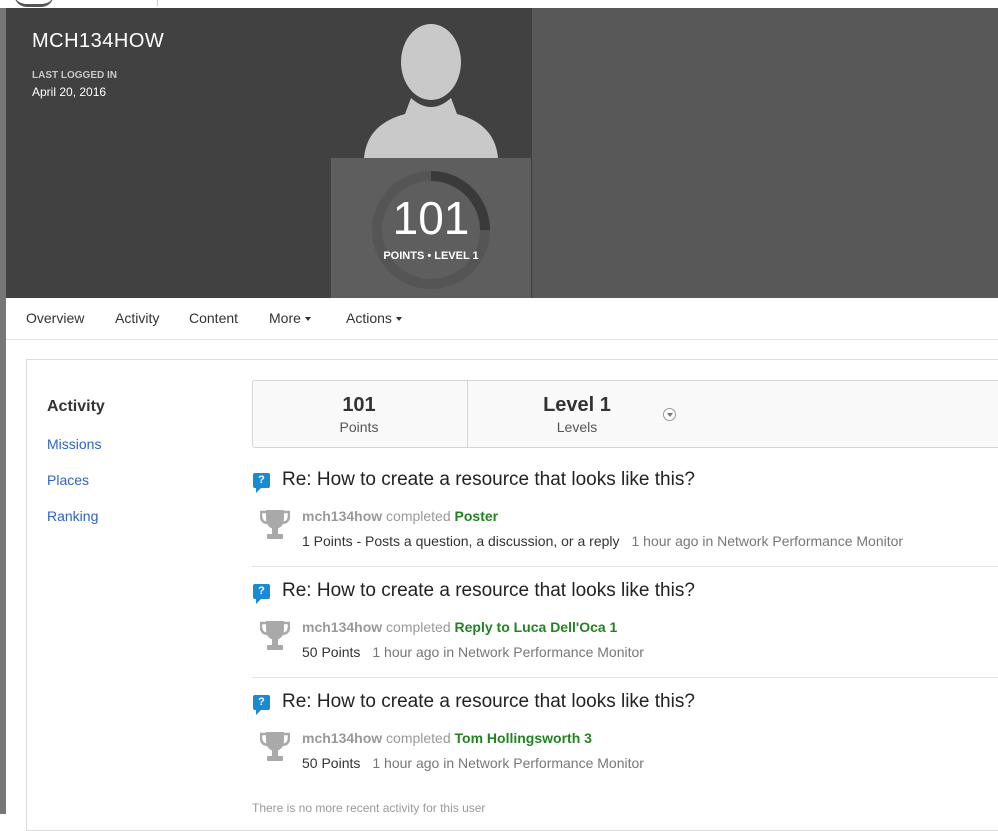 The height and width of the screenshot is (831, 998). Describe the element at coordinates (477, 516) in the screenshot. I see `activity-badge: Poster` at that location.